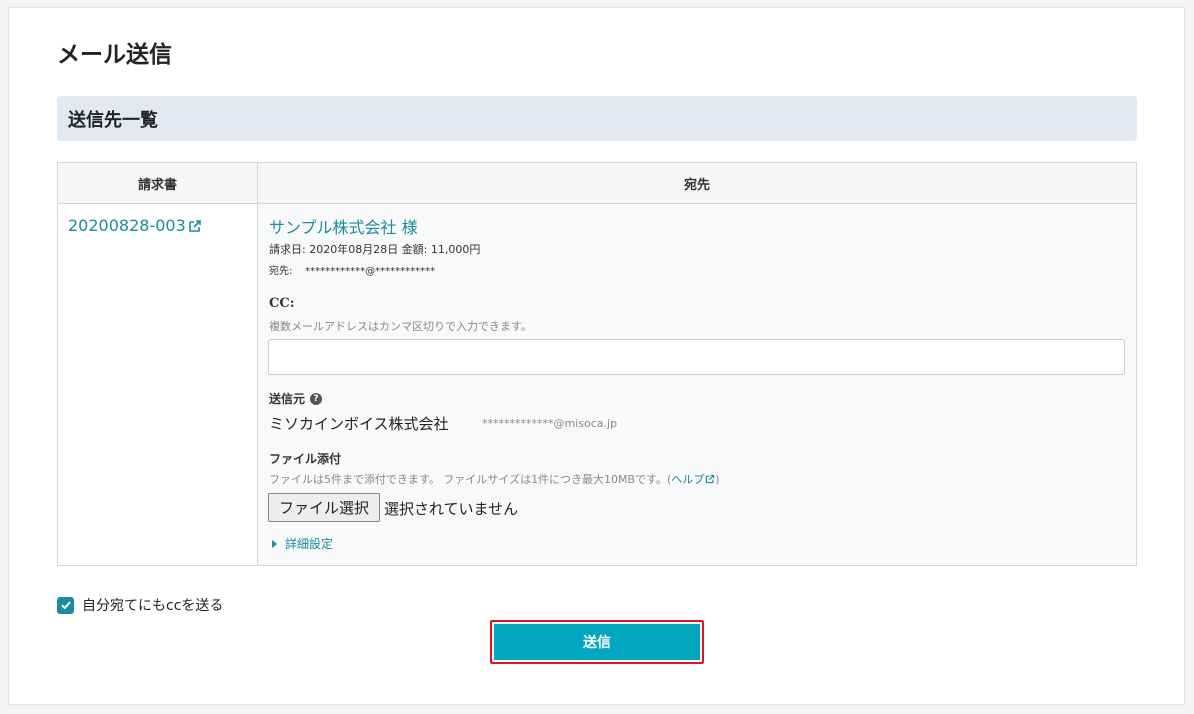 This screenshot has width=1194, height=714. Describe the element at coordinates (158, 183) in the screenshot. I see `column-header-invoice: 請求書` at that location.